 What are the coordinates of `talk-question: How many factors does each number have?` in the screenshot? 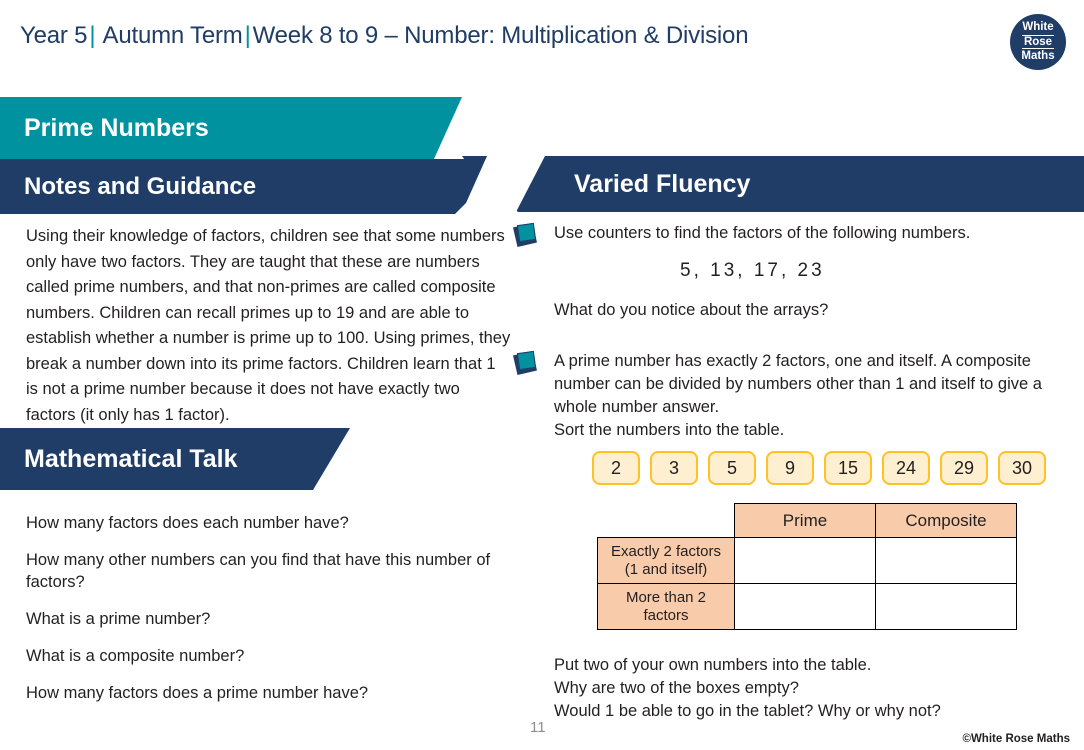 It's located at (187, 523).